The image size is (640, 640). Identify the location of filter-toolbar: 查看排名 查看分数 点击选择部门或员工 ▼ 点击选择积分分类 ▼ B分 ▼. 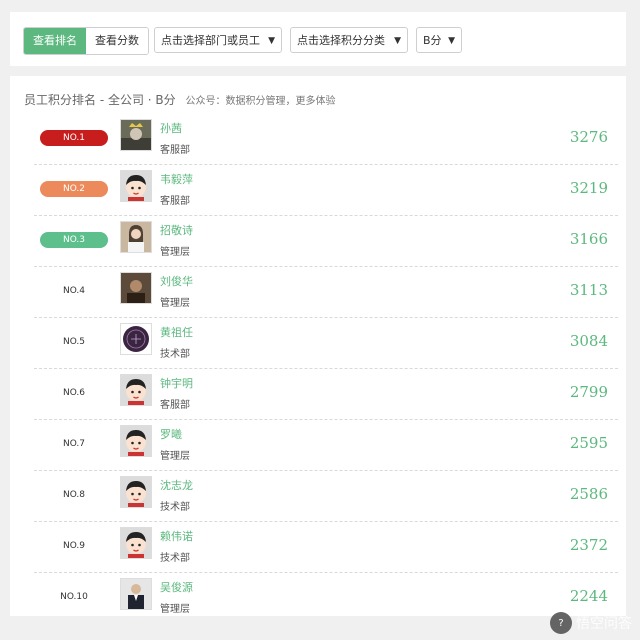
(318, 39).